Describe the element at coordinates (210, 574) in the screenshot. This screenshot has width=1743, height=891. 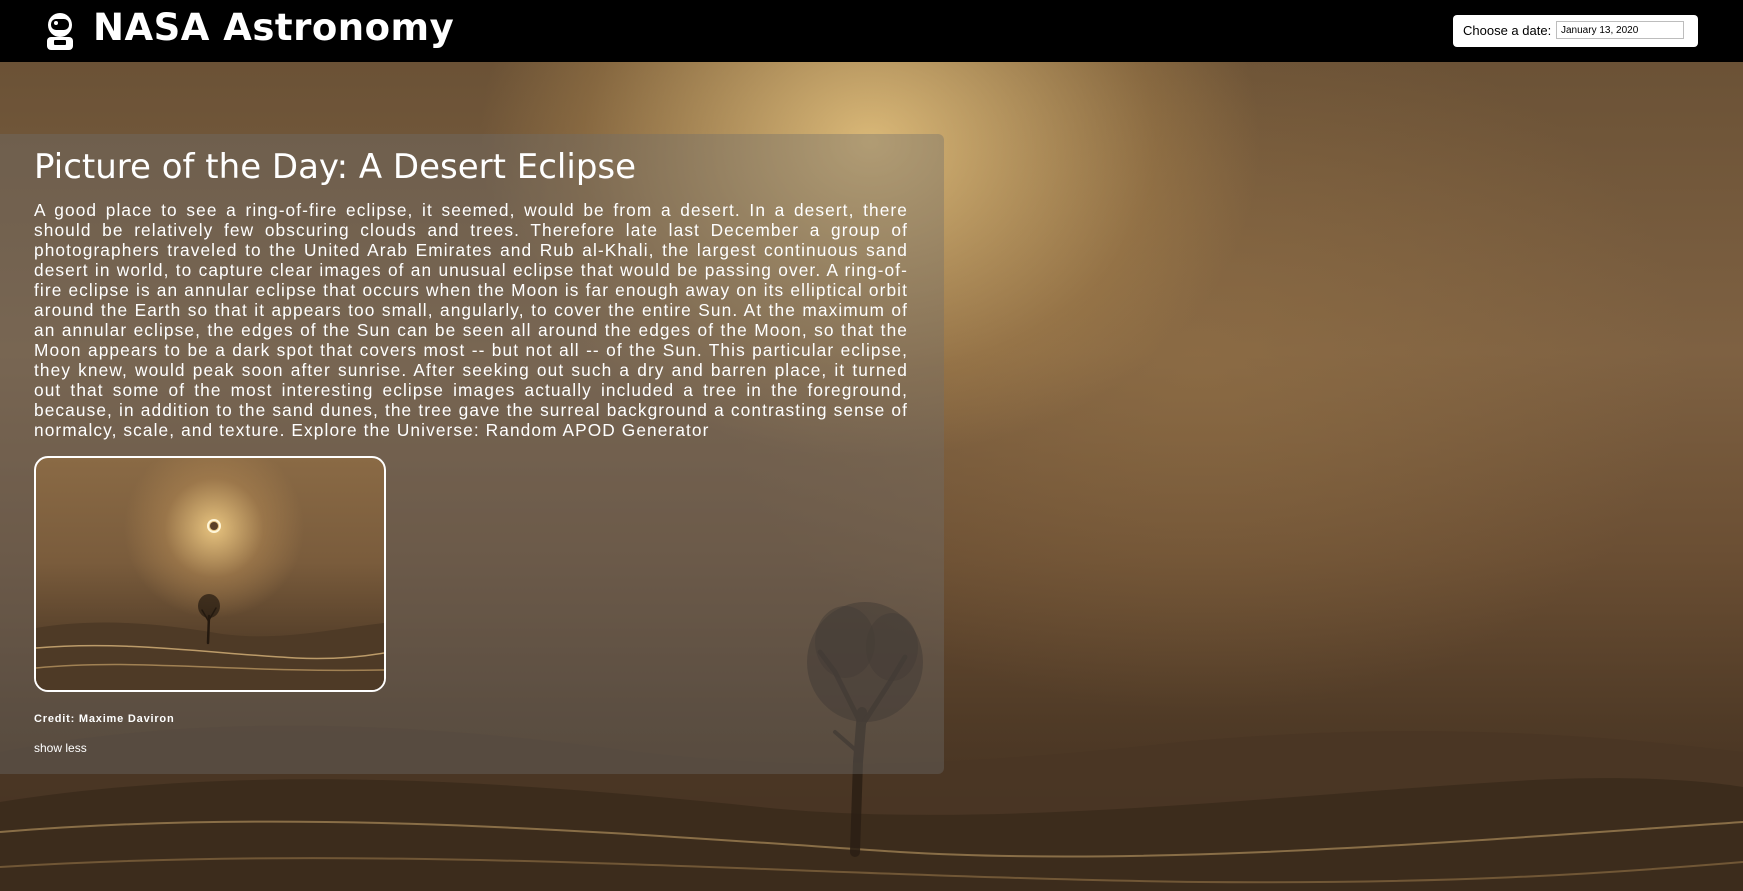
I see `apod-image` at that location.